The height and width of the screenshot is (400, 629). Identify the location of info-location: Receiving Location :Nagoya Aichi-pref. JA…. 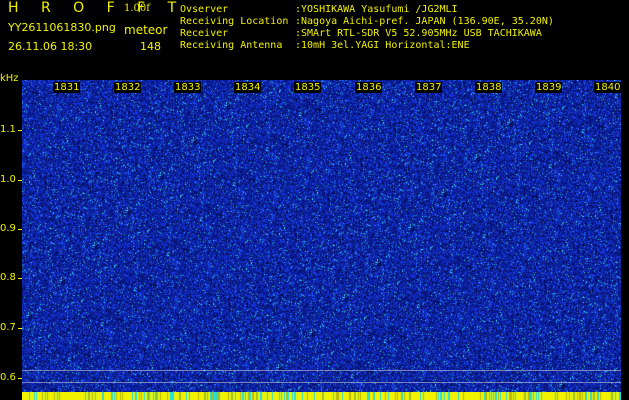
(367, 21).